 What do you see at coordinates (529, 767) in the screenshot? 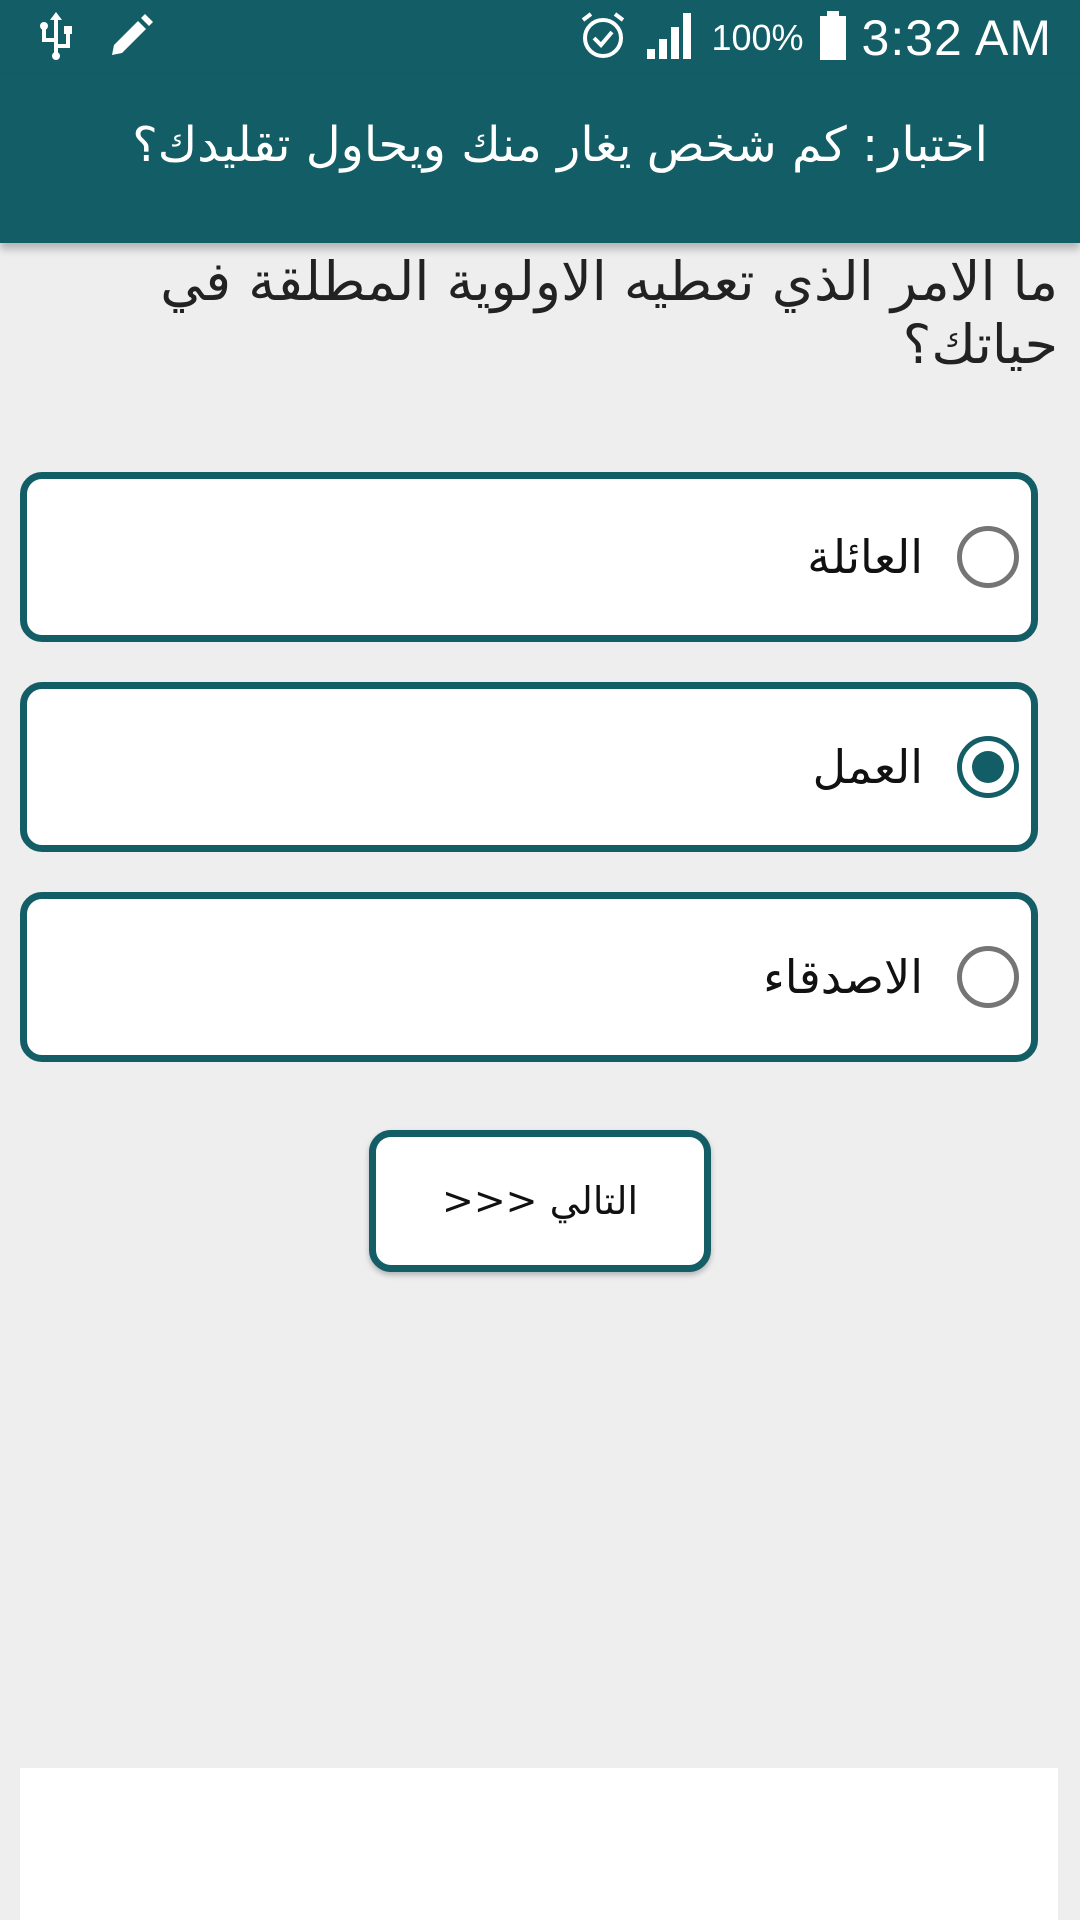
I see `option-card-work: العمل` at bounding box center [529, 767].